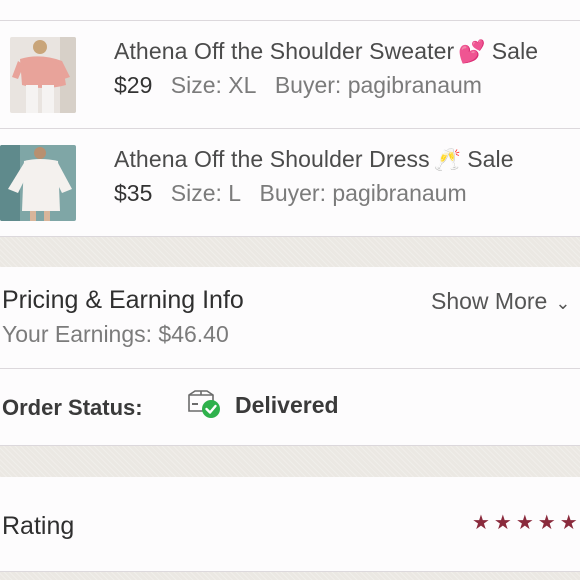 This screenshot has height=580, width=580. Describe the element at coordinates (235, 193) in the screenshot. I see `size-value: L` at that location.